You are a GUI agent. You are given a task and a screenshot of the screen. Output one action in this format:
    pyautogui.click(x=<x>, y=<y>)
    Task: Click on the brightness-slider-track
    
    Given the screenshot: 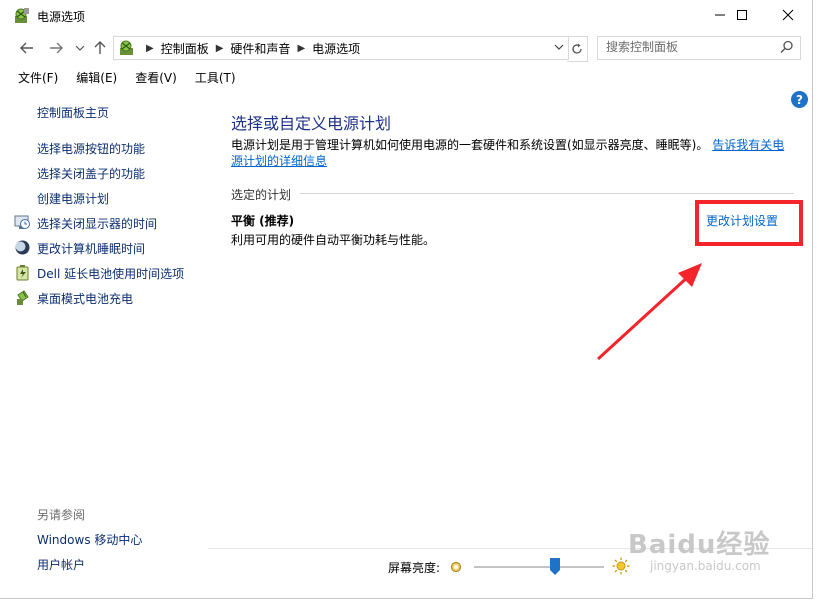 What is the action you would take?
    pyautogui.click(x=539, y=567)
    